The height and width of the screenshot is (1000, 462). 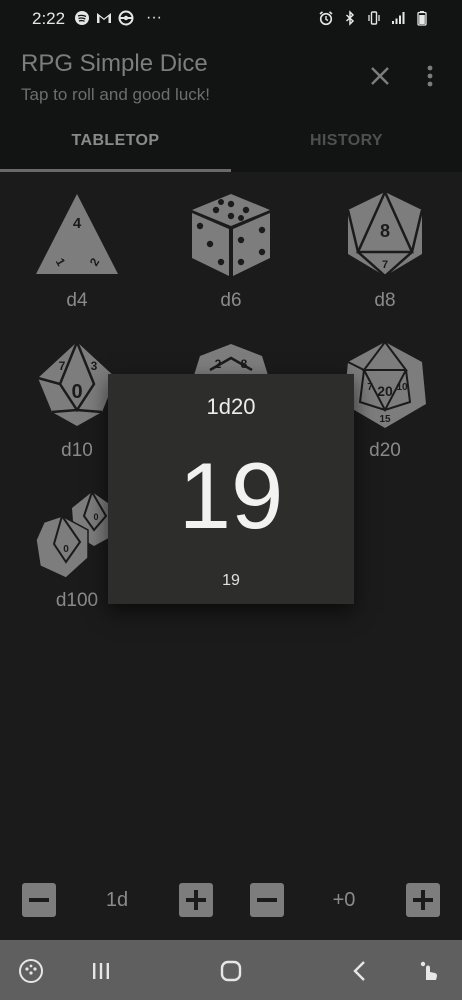 I want to click on recent-apps-icon, so click(x=101, y=971).